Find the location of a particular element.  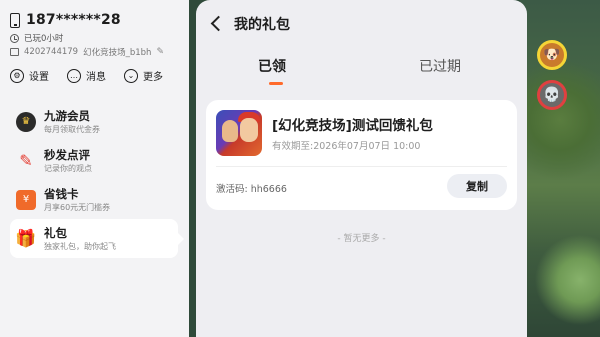

enemy-avatar-icon: 💀 is located at coordinates (552, 95).